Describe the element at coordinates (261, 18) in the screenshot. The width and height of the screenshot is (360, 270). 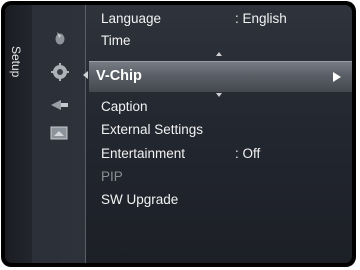
I see `language-value: : English` at that location.